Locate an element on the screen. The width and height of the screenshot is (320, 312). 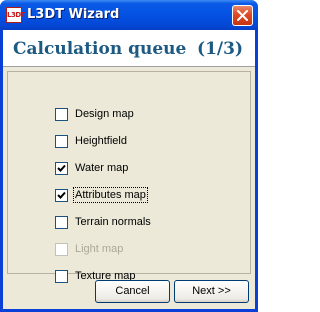
window-title: L3DT Wizard is located at coordinates (73, 14).